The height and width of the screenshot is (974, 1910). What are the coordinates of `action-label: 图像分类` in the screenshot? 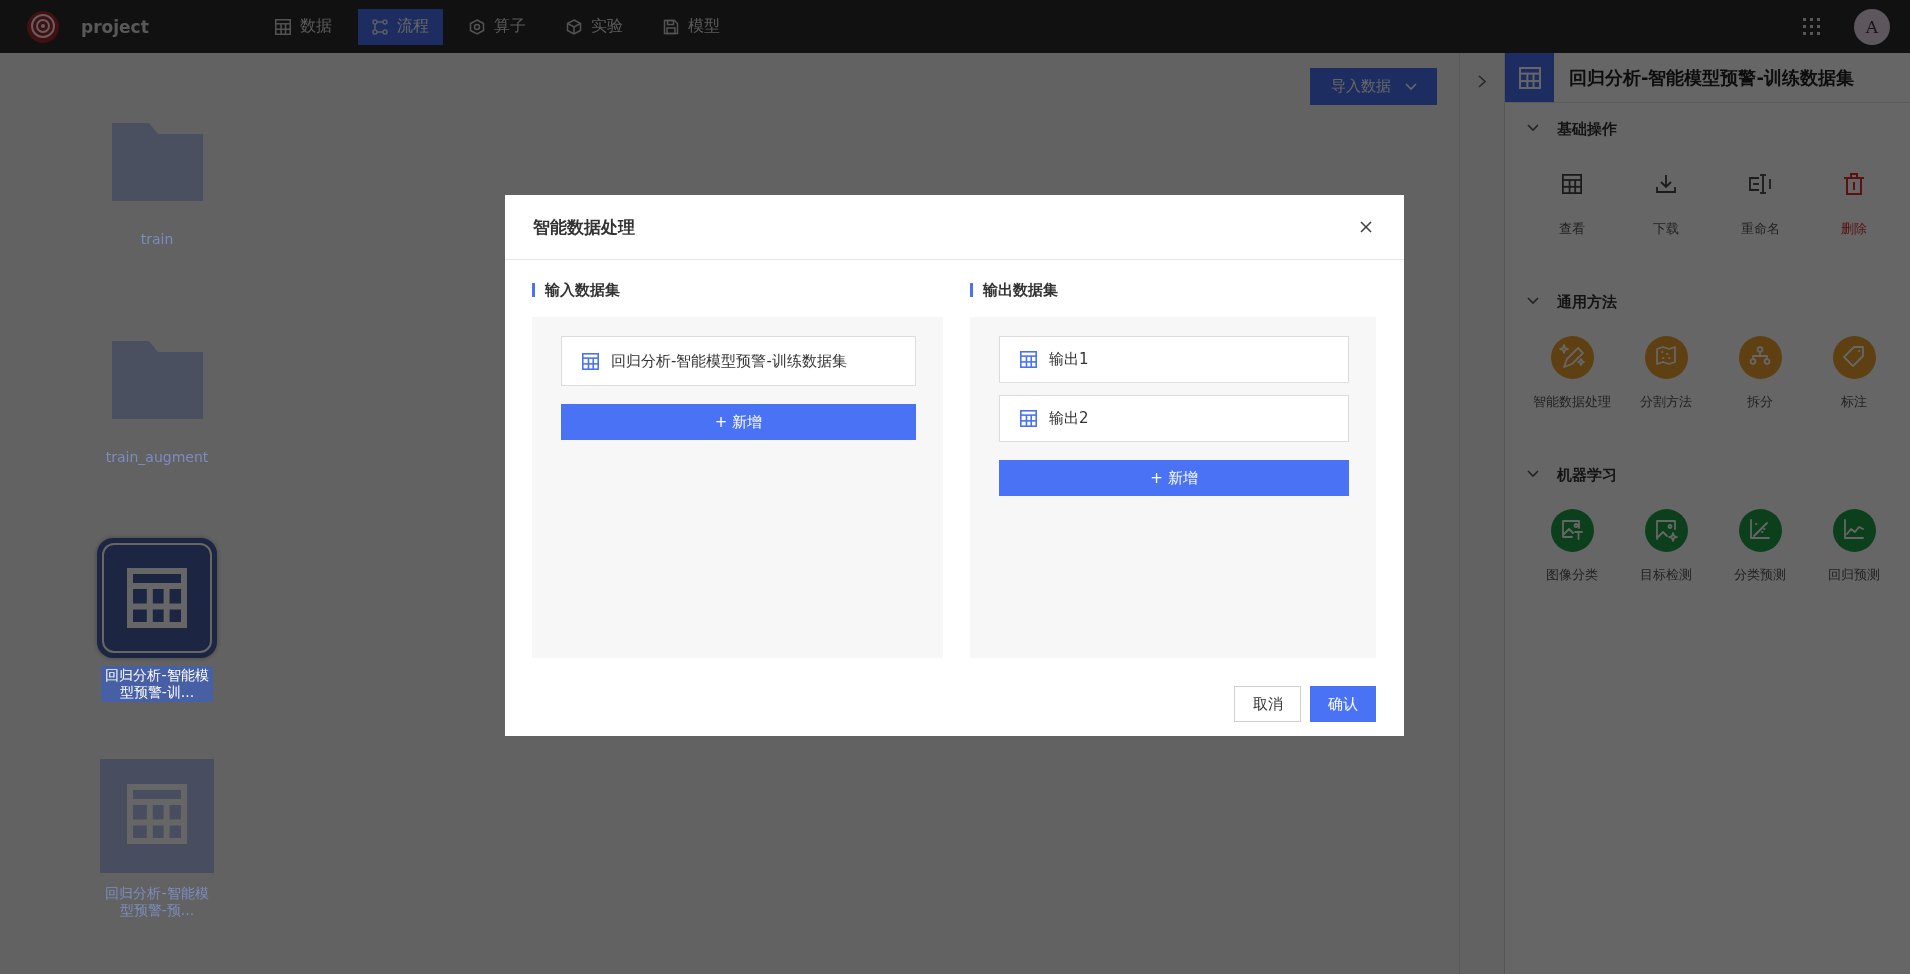 It's located at (1572, 575).